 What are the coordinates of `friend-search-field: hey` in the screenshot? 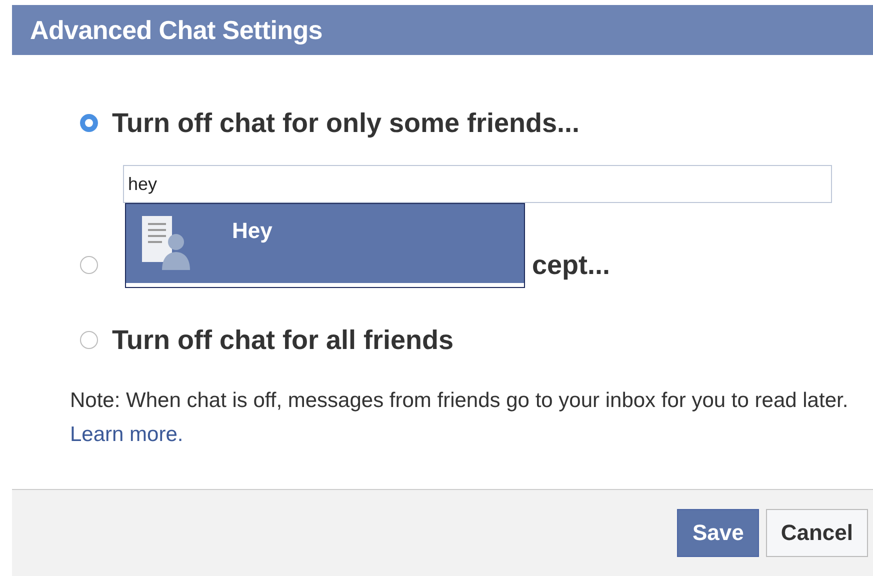 It's located at (477, 184).